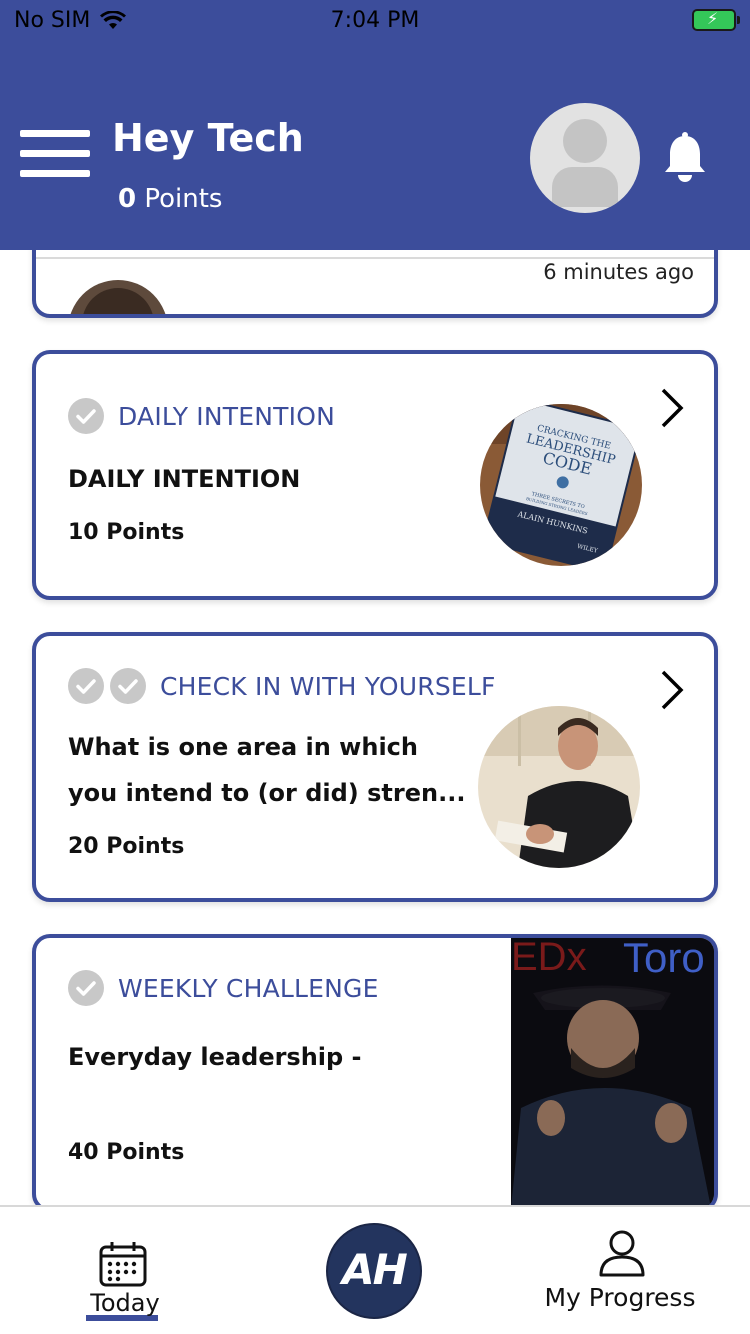 This screenshot has height=1334, width=750. I want to click on post-timestamp: 6 minutes ago, so click(618, 272).